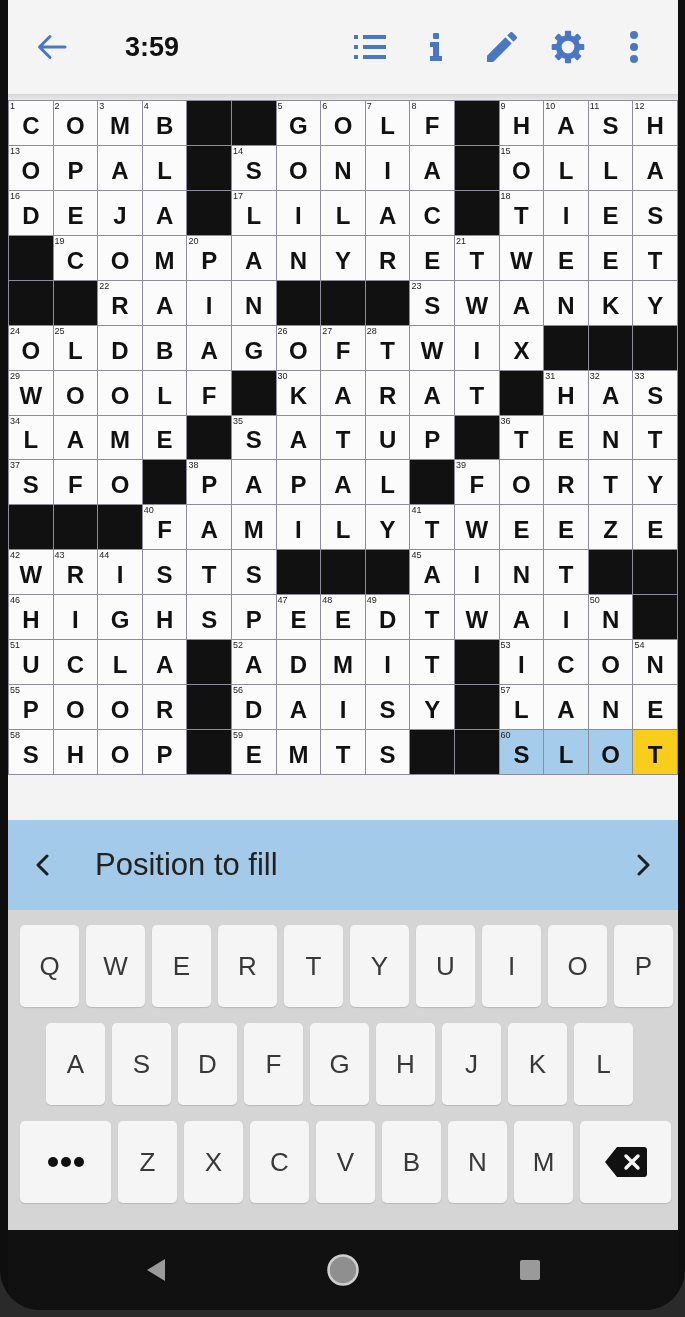 The image size is (685, 1317). Describe the element at coordinates (655, 392) in the screenshot. I see `crossword-cell: 33 S` at that location.